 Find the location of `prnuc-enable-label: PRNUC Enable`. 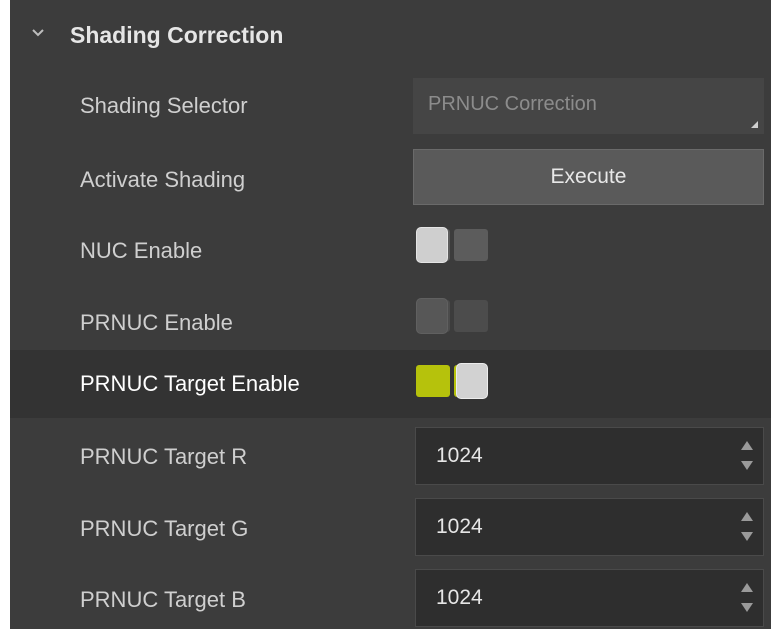

prnuc-enable-label: PRNUC Enable is located at coordinates (156, 322).